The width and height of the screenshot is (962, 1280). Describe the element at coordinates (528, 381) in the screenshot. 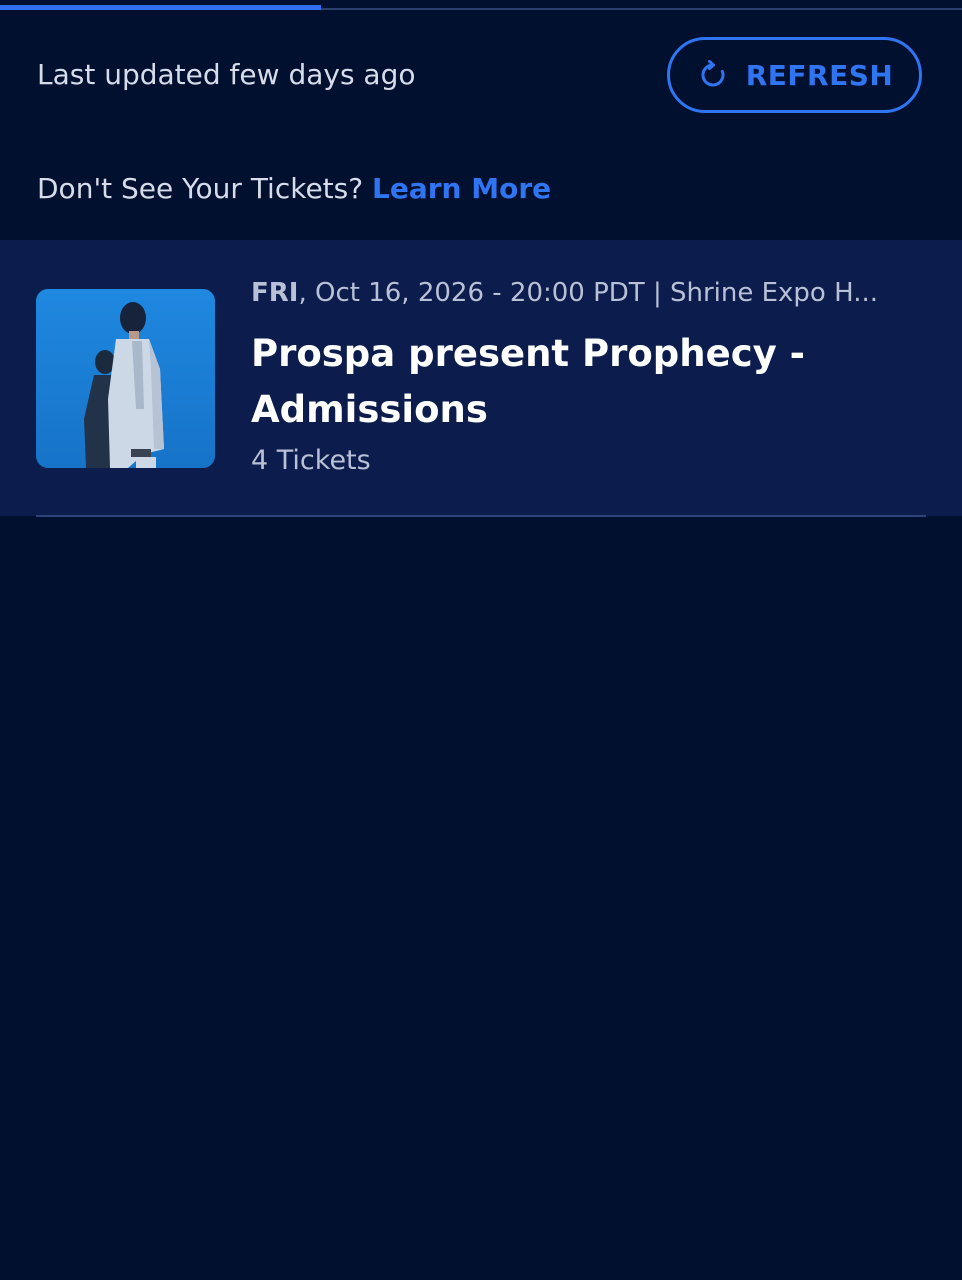

I see `event-title: Prospa present Prophecy - Admissions` at that location.